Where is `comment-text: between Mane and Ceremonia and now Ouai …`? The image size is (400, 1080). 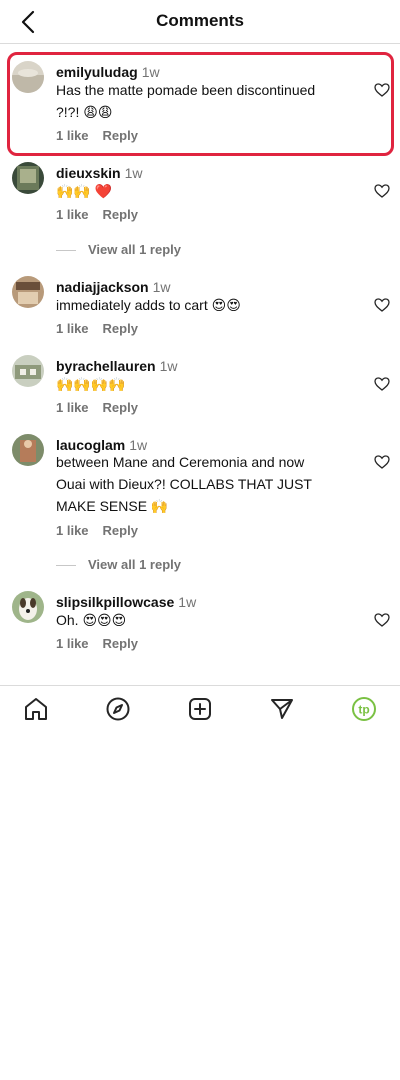
comment-text: between Mane and Ceremonia and now Ouai … is located at coordinates (201, 484).